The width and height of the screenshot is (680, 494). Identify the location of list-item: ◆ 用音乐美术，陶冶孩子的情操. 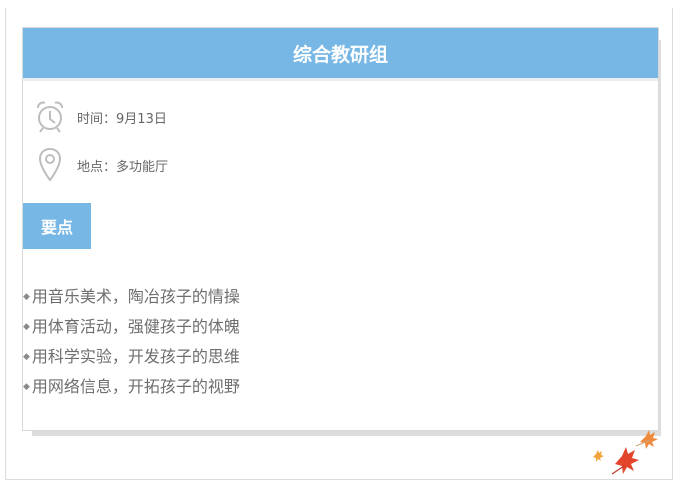
(131, 297).